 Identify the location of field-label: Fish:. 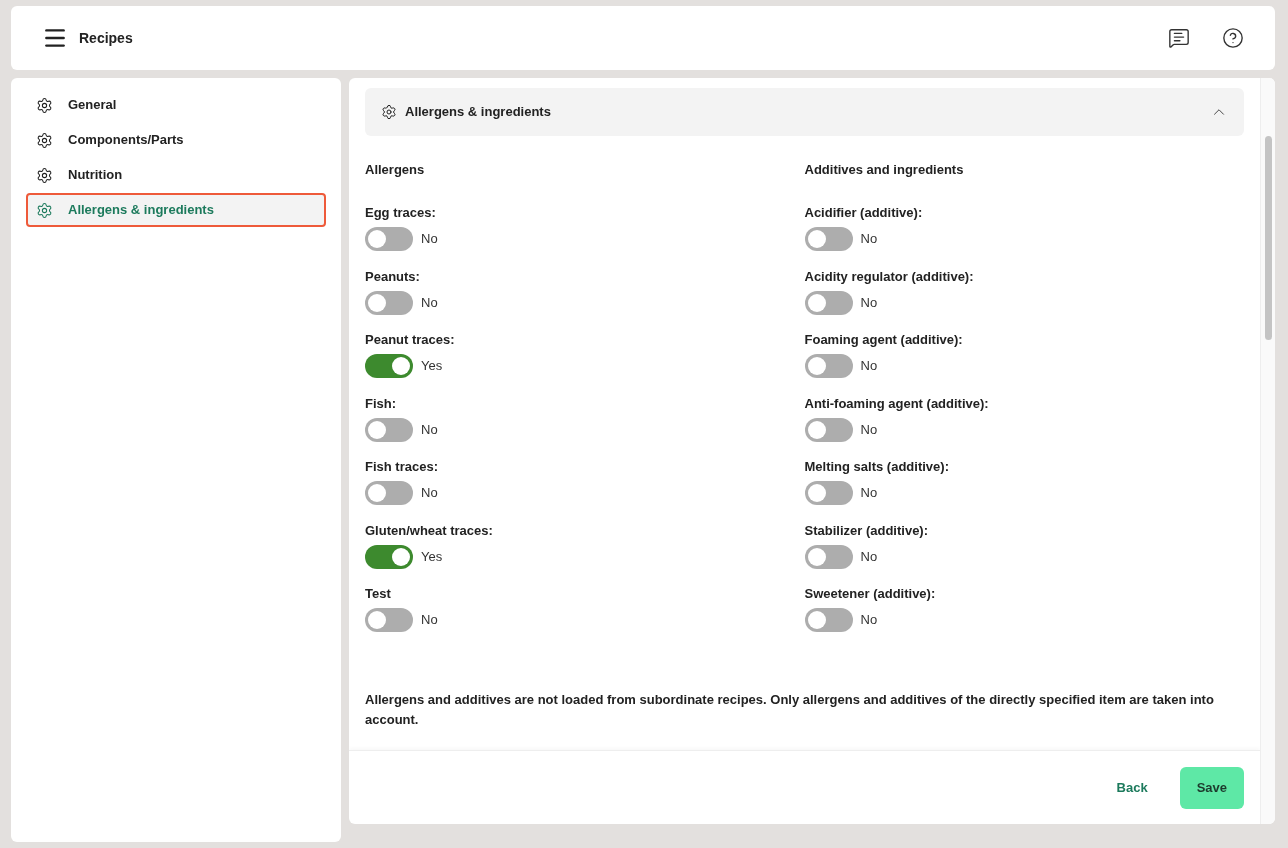
(381, 403).